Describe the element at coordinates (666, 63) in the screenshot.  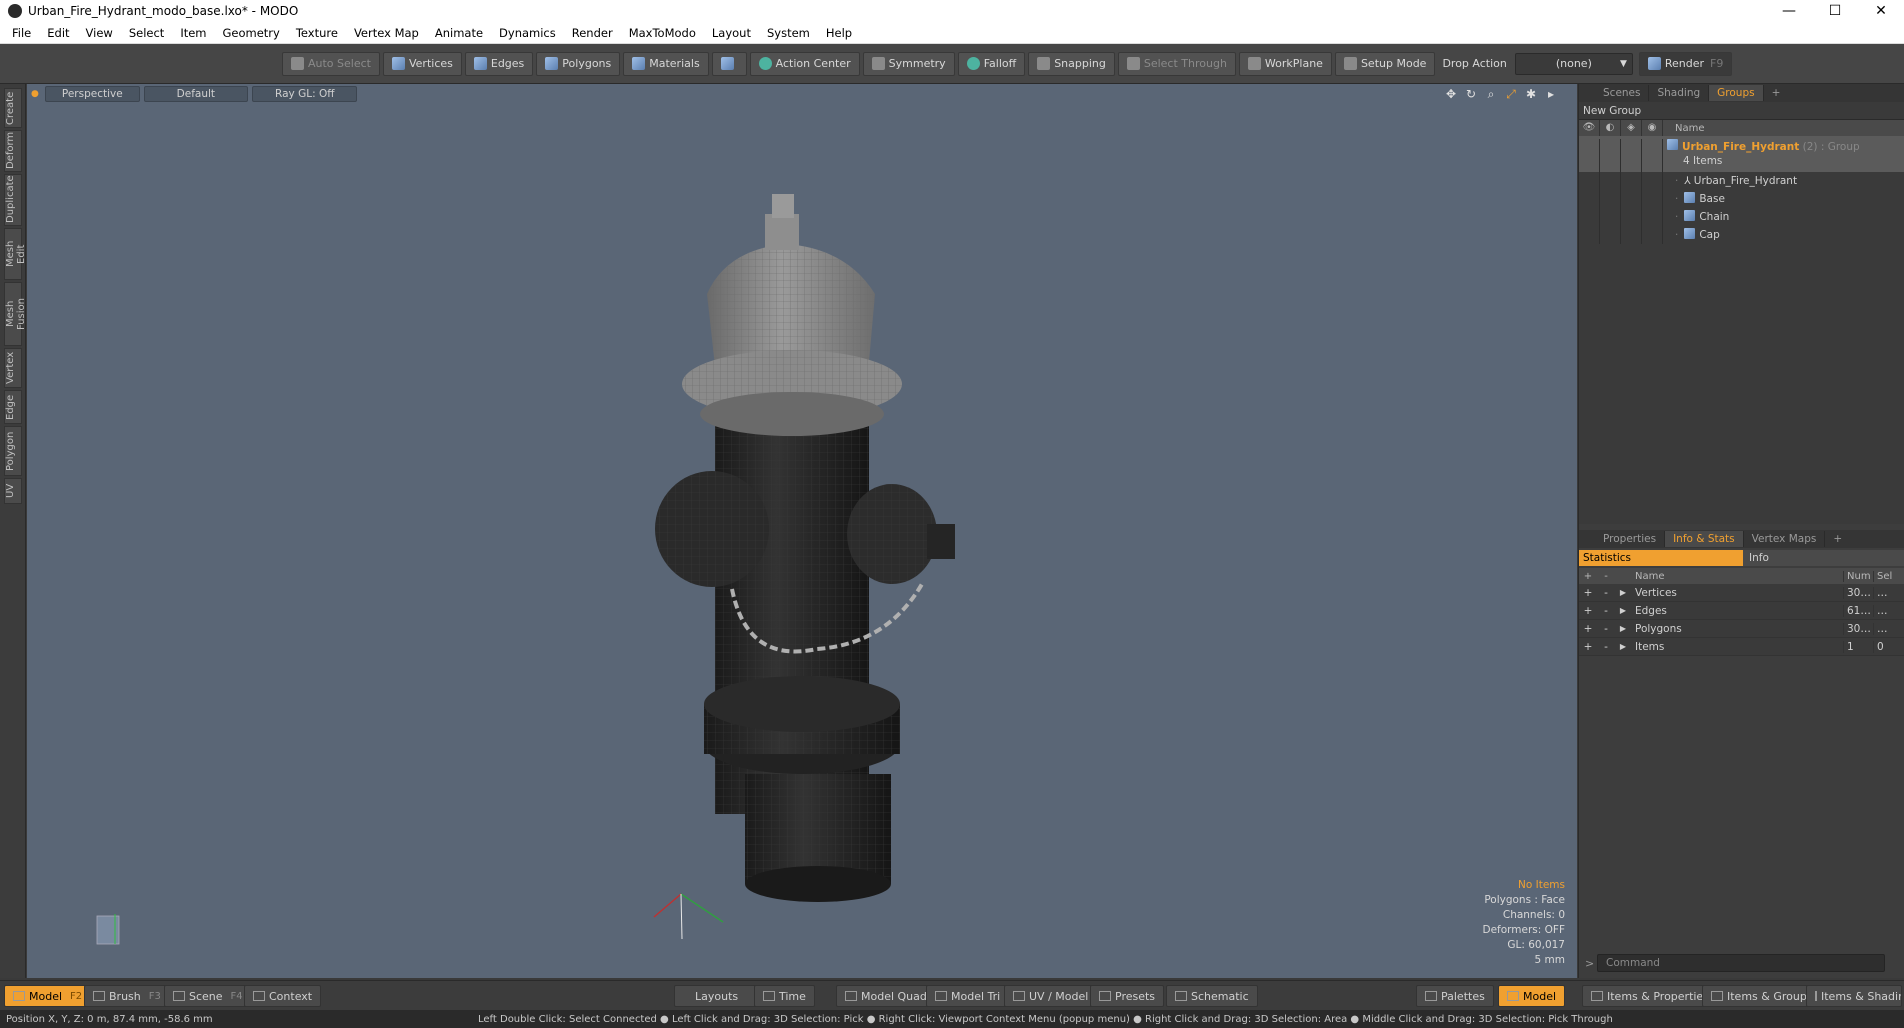
I see `materials-button: Materials` at that location.